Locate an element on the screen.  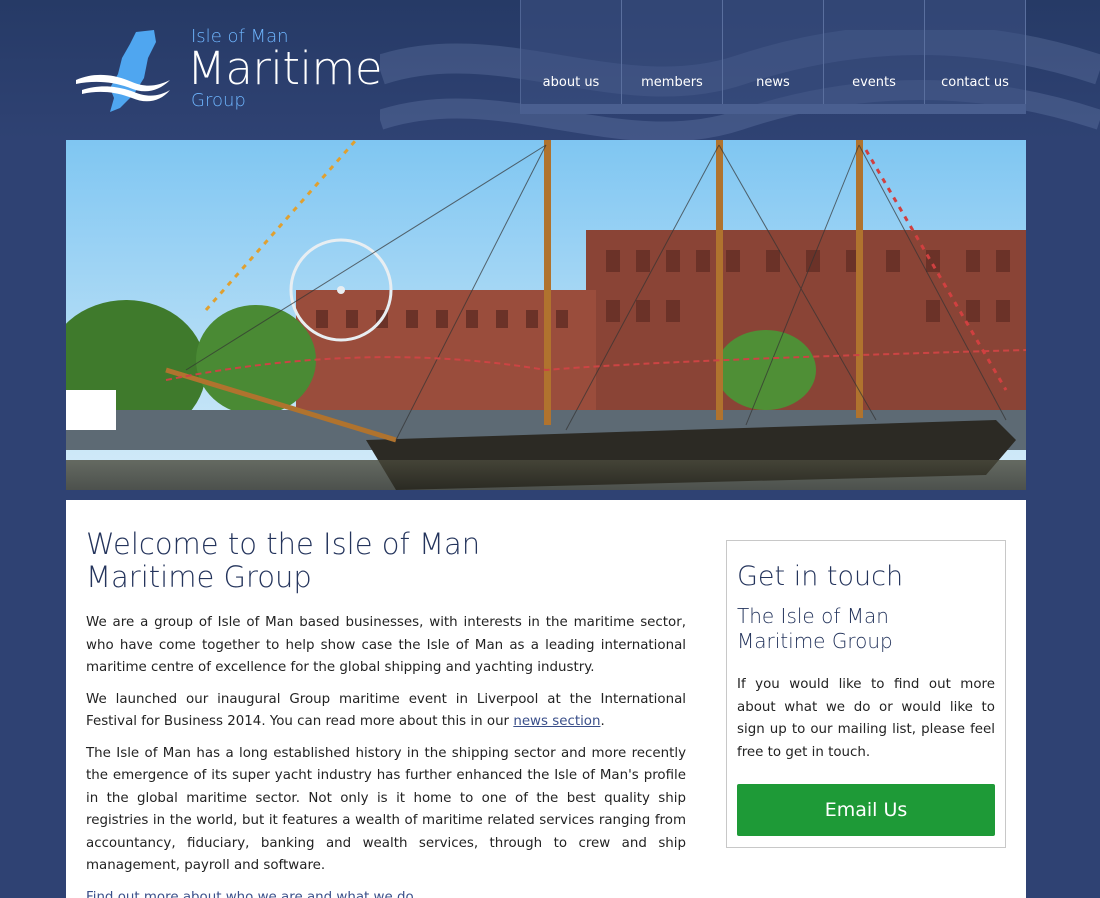
email-us-button: Email Us is located at coordinates (866, 810).